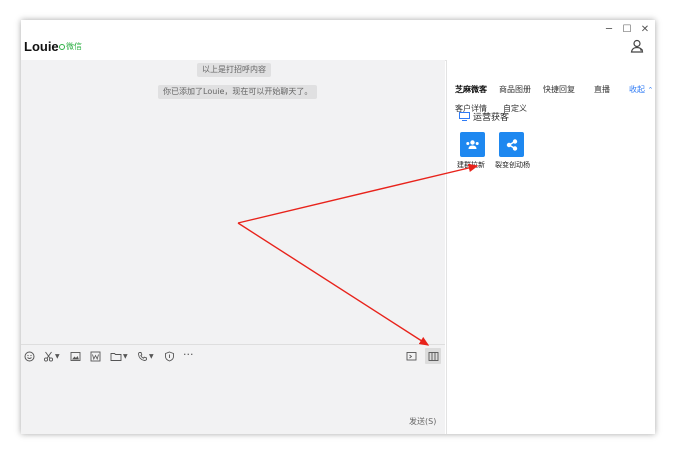  Describe the element at coordinates (48, 356) in the screenshot. I see `scissors-icon` at that location.